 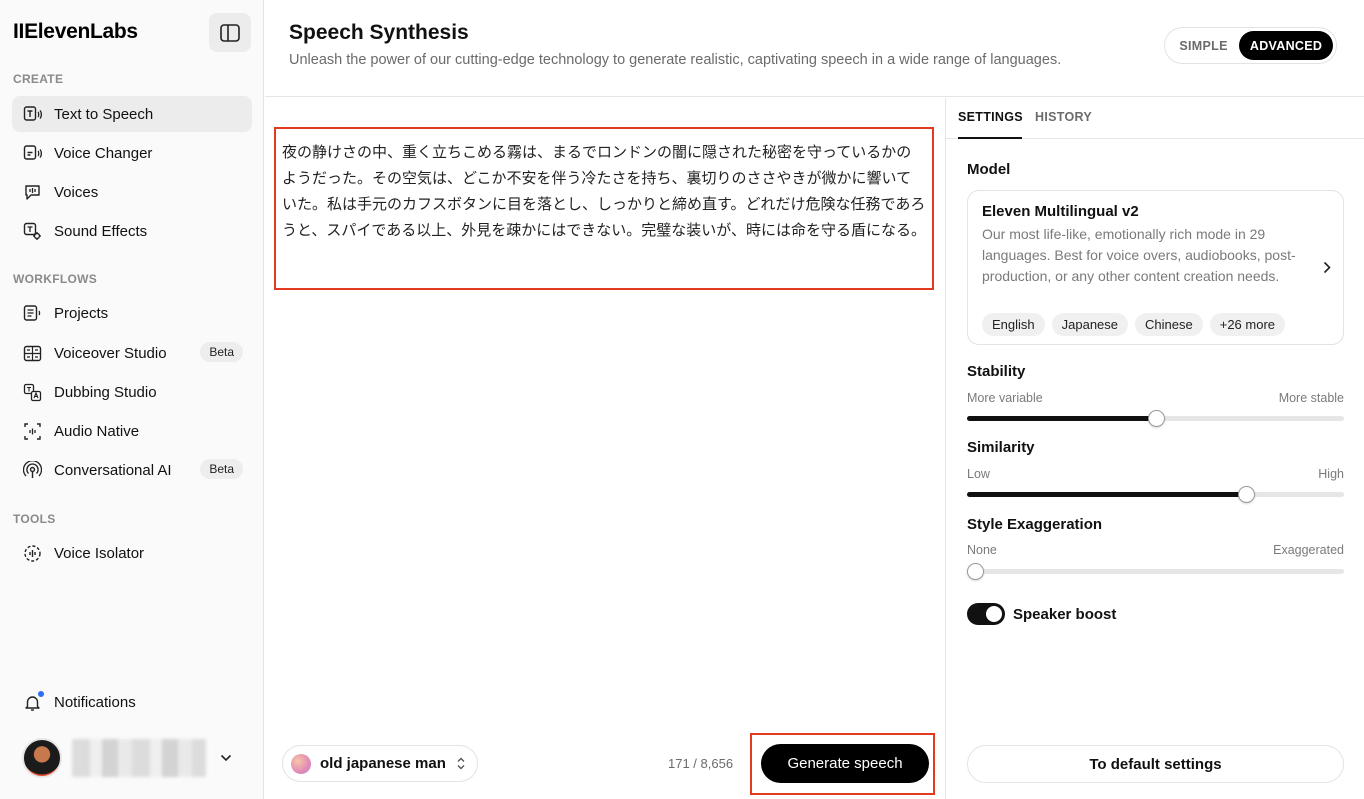 I want to click on sidebar-notifications: Notifications, so click(x=132, y=702).